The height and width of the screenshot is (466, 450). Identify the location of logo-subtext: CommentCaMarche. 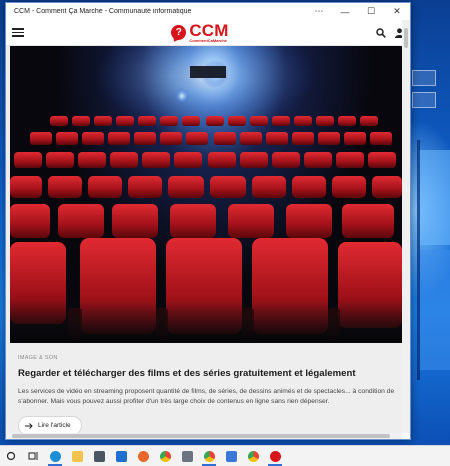
(208, 40).